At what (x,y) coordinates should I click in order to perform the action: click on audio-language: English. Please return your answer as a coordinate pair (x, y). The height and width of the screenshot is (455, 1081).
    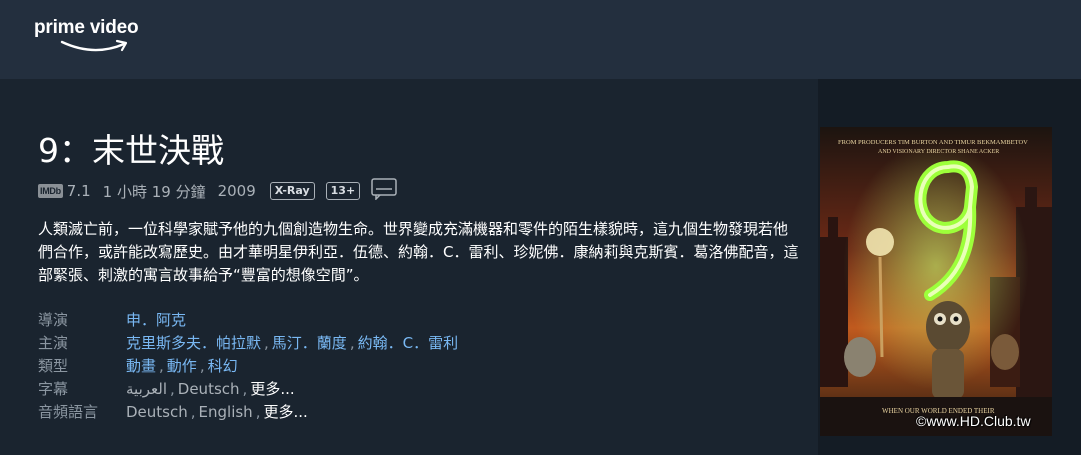
    Looking at the image, I should click on (225, 412).